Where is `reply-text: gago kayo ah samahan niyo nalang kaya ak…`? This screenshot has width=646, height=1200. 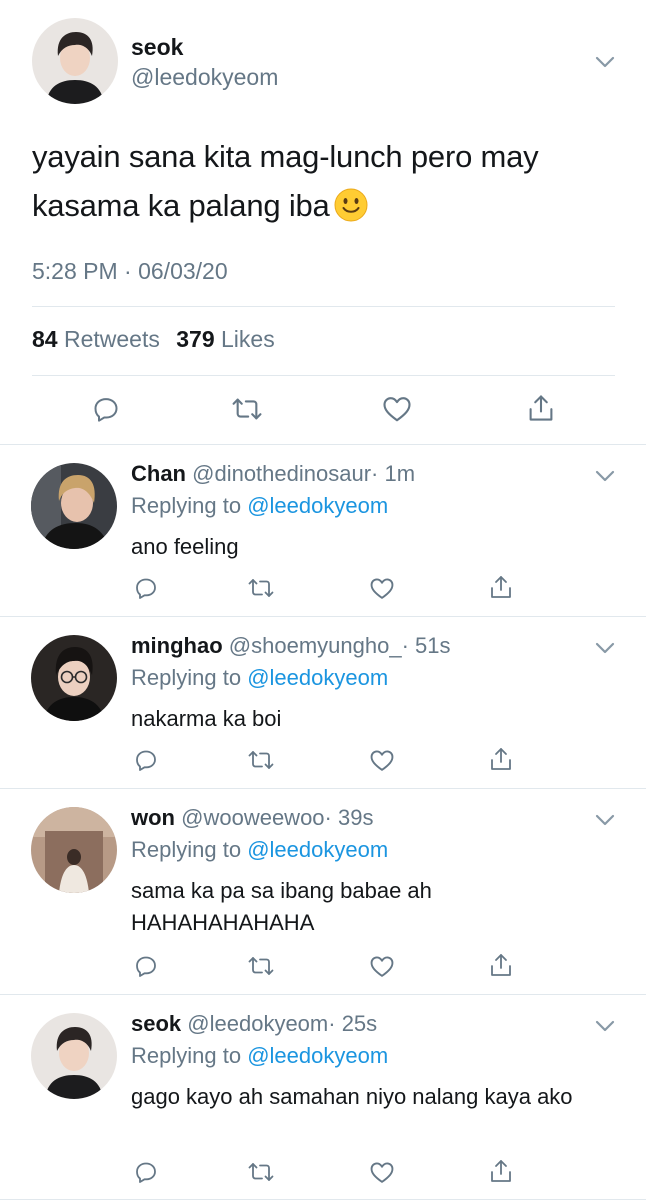 reply-text: gago kayo ah samahan niyo nalang kaya ak… is located at coordinates (352, 1096).